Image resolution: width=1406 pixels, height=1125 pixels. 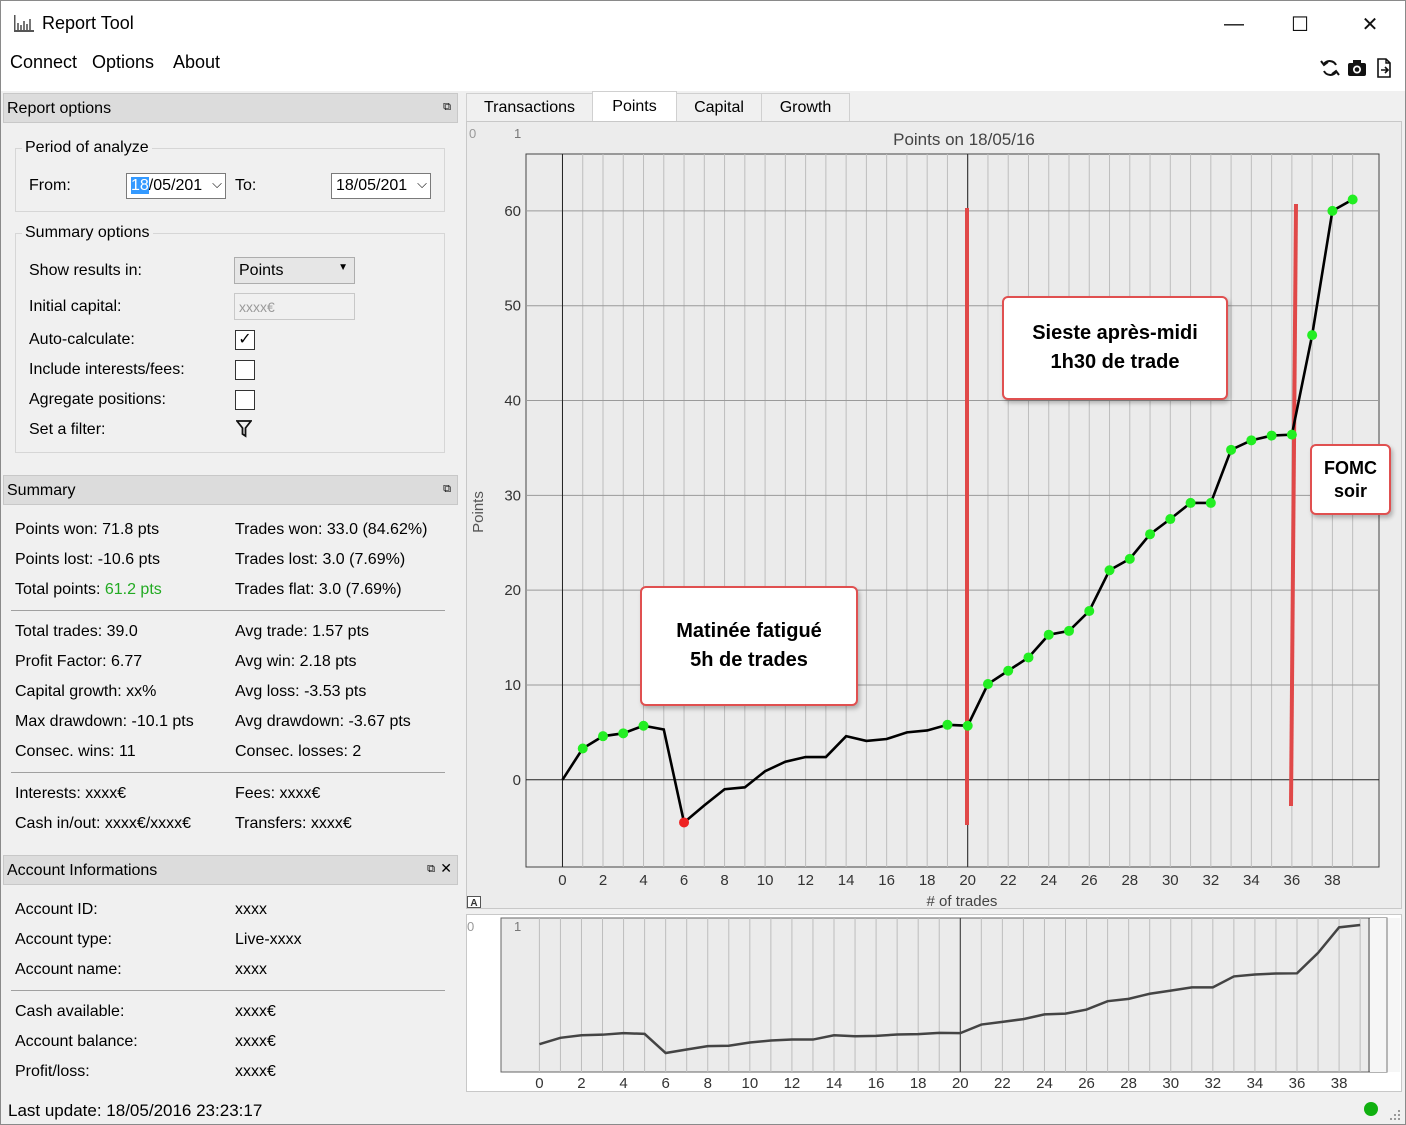 What do you see at coordinates (1339, 1083) in the screenshot?
I see `overview-x-tick-label: 38` at bounding box center [1339, 1083].